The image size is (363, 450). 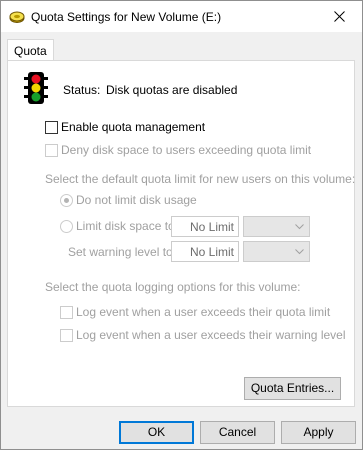 I want to click on close-button, so click(x=339, y=16).